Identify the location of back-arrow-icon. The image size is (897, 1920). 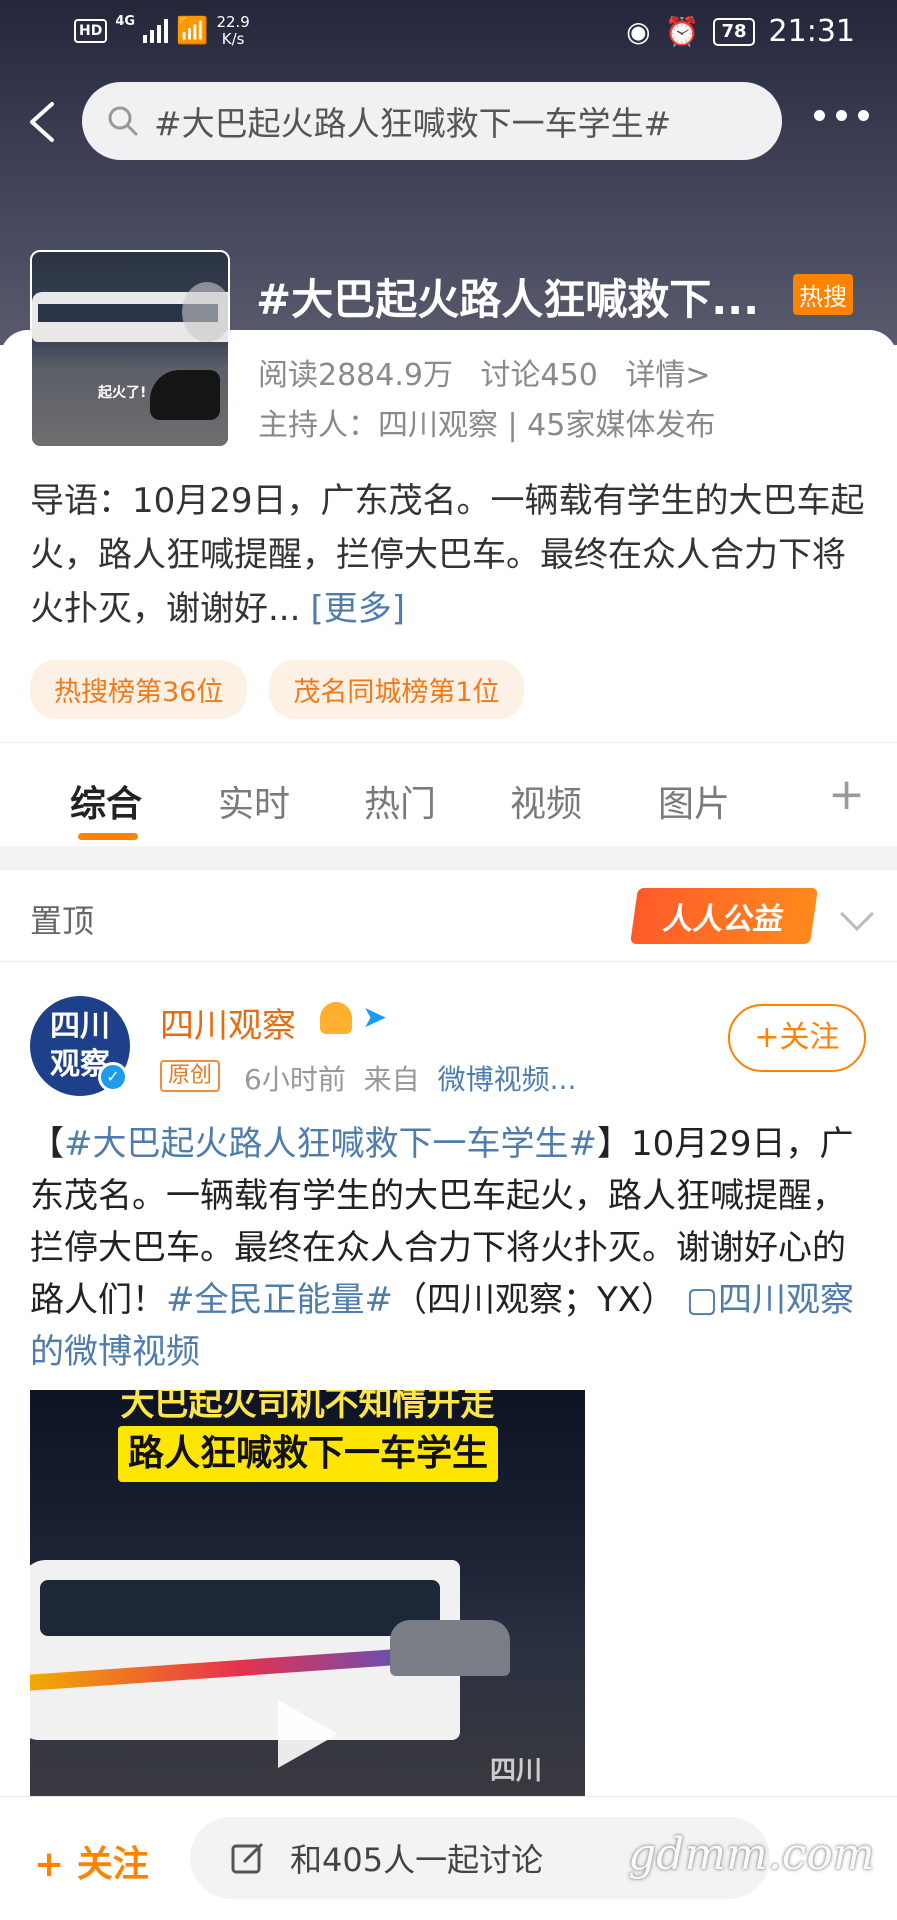
(44, 122).